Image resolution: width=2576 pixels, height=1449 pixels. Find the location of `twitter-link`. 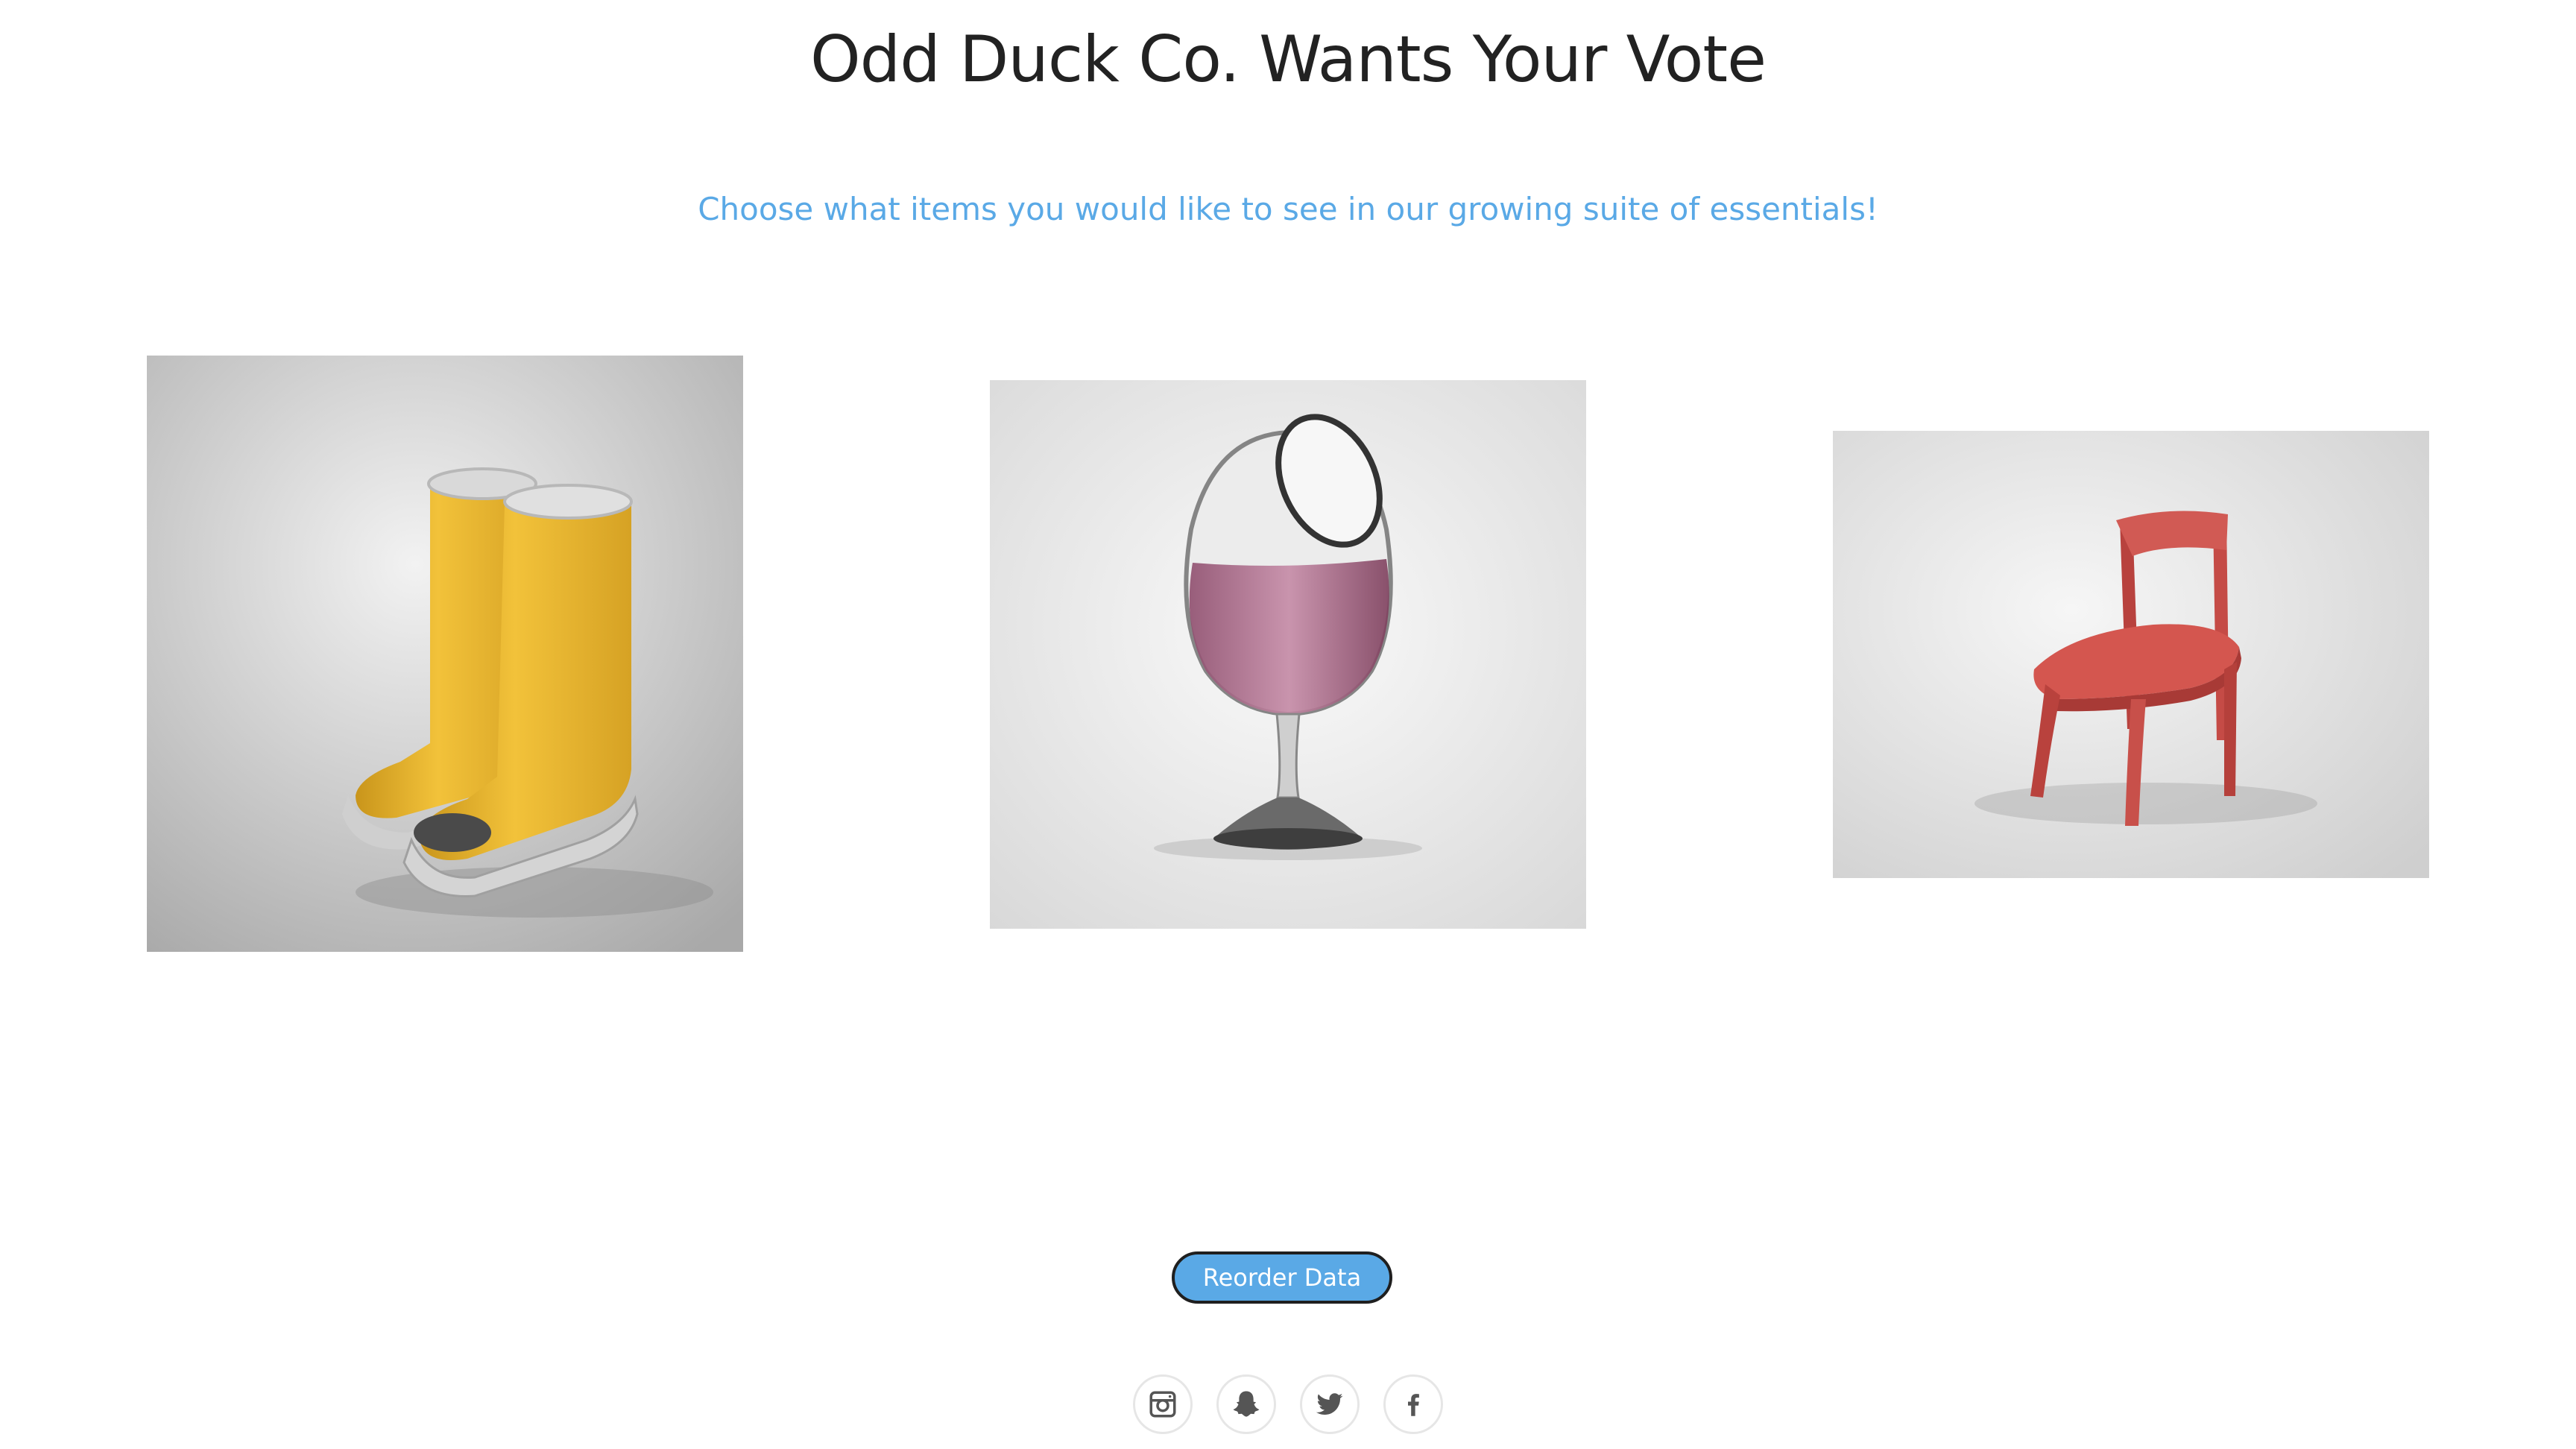

twitter-link is located at coordinates (1330, 1404).